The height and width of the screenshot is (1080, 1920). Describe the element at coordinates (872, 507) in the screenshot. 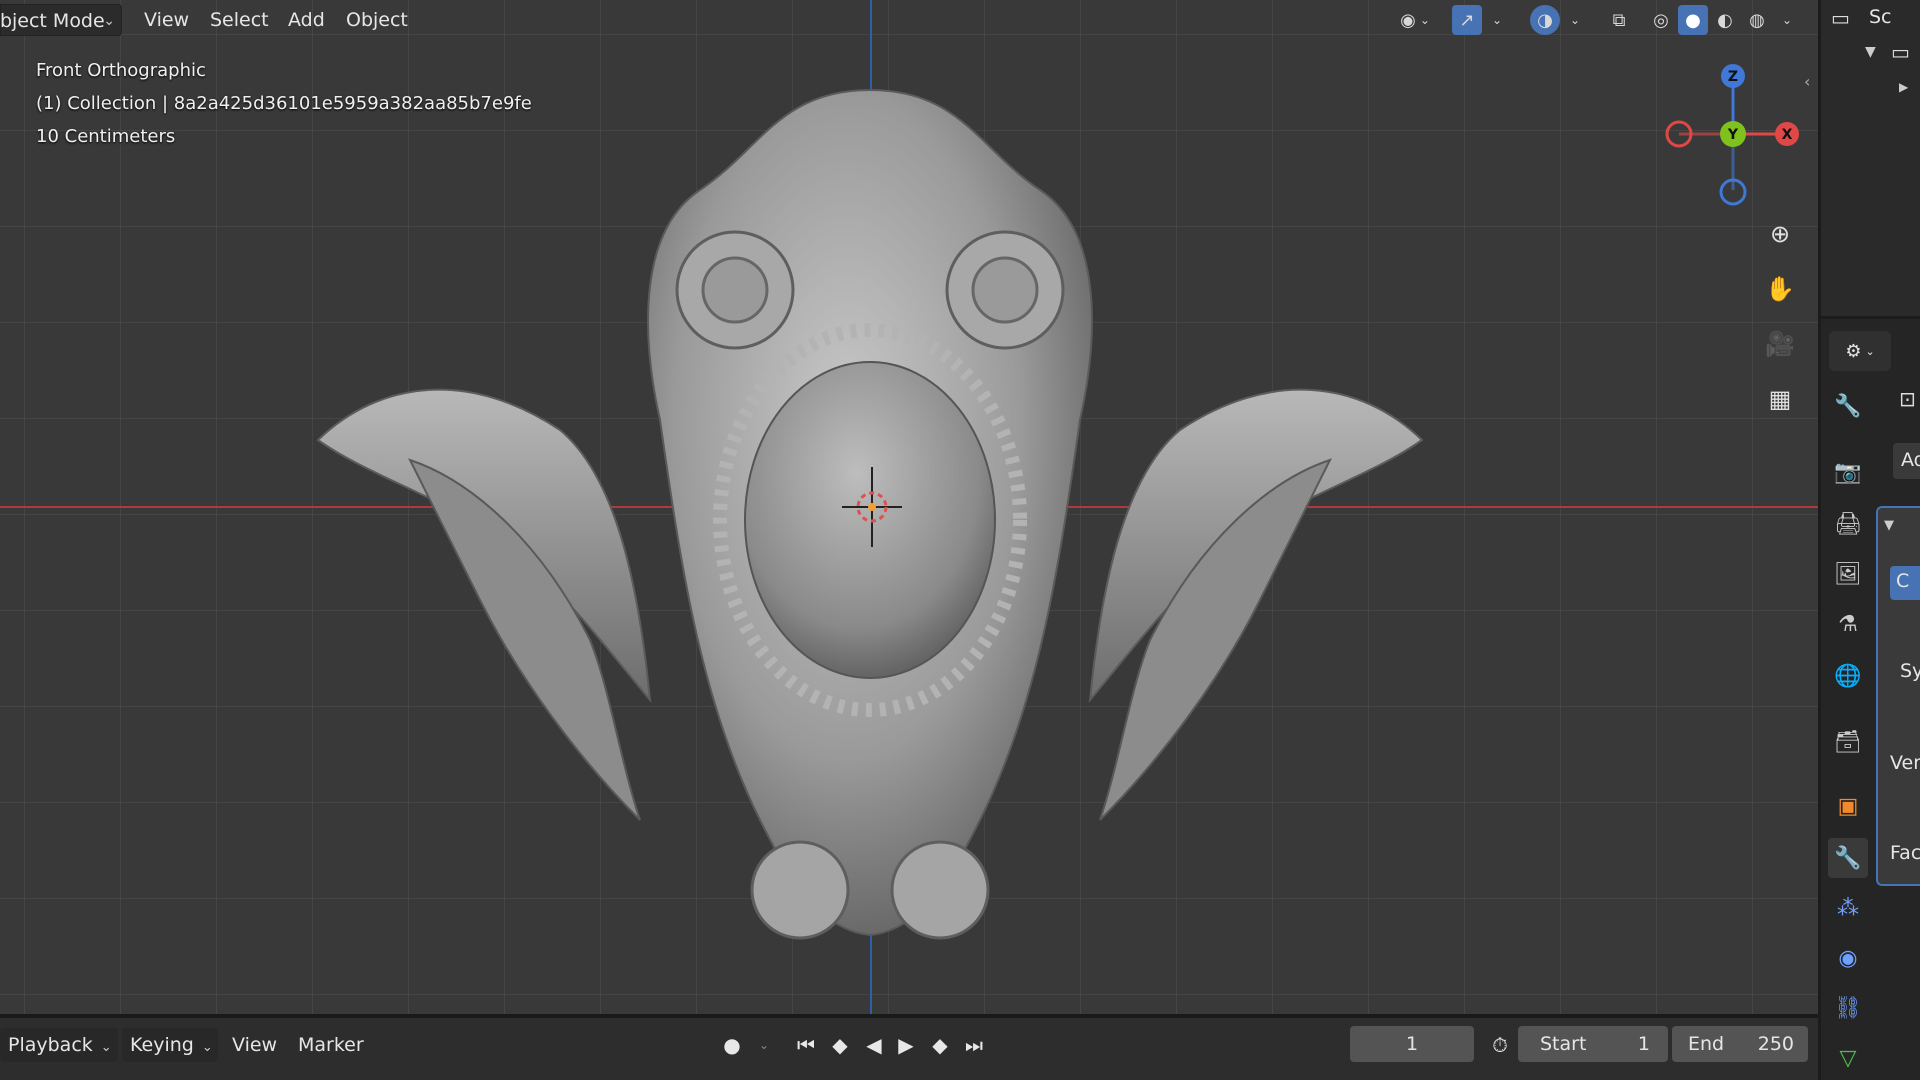

I see `3d-cursor-icon` at that location.